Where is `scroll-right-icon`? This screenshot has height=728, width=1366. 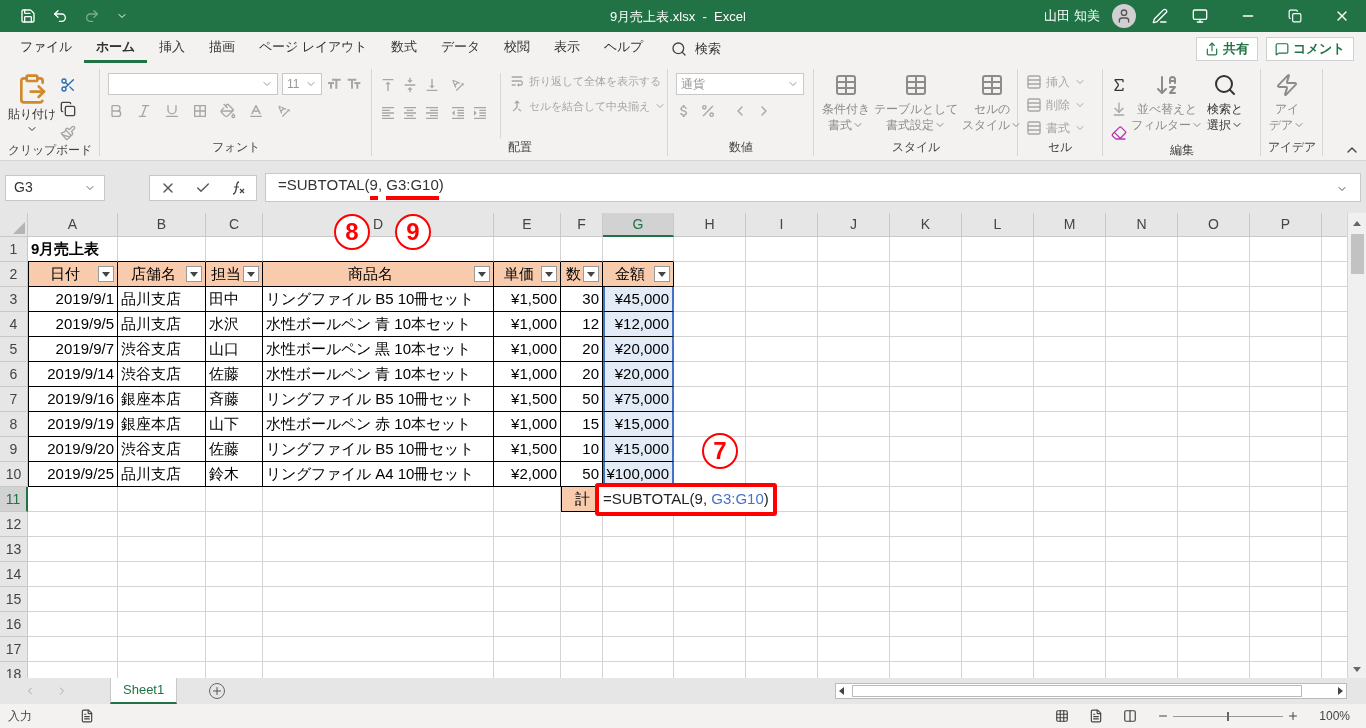 scroll-right-icon is located at coordinates (1340, 691).